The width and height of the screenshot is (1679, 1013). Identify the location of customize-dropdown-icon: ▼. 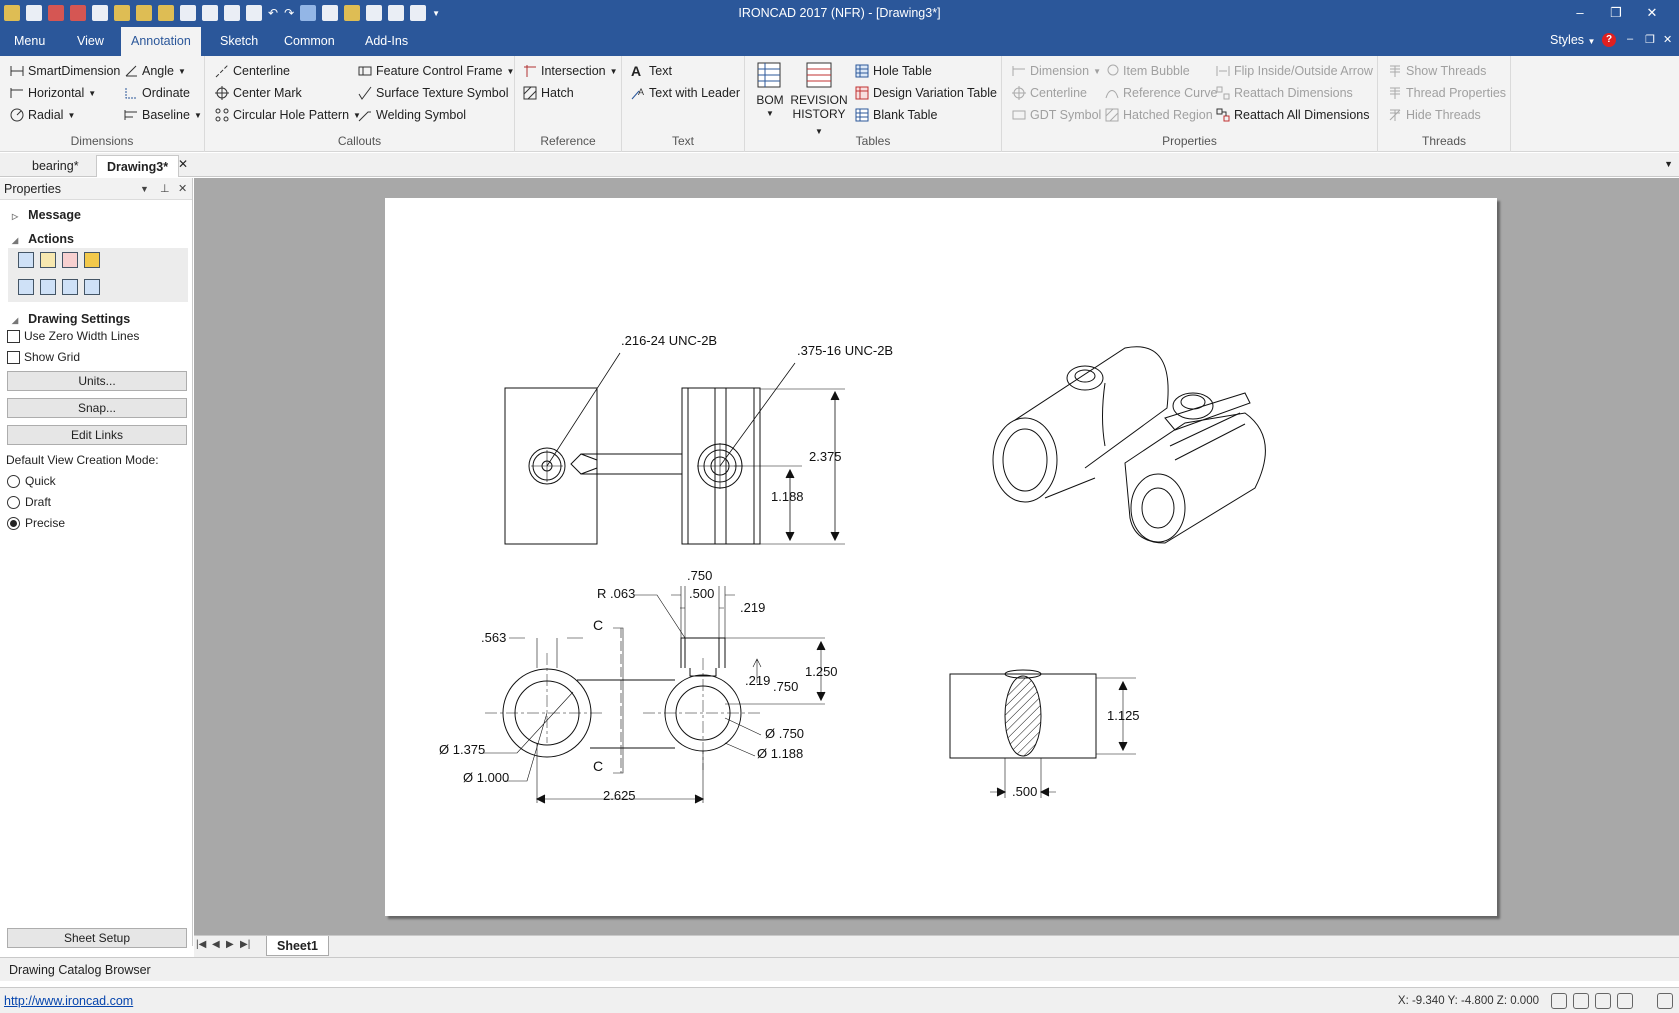
(436, 13).